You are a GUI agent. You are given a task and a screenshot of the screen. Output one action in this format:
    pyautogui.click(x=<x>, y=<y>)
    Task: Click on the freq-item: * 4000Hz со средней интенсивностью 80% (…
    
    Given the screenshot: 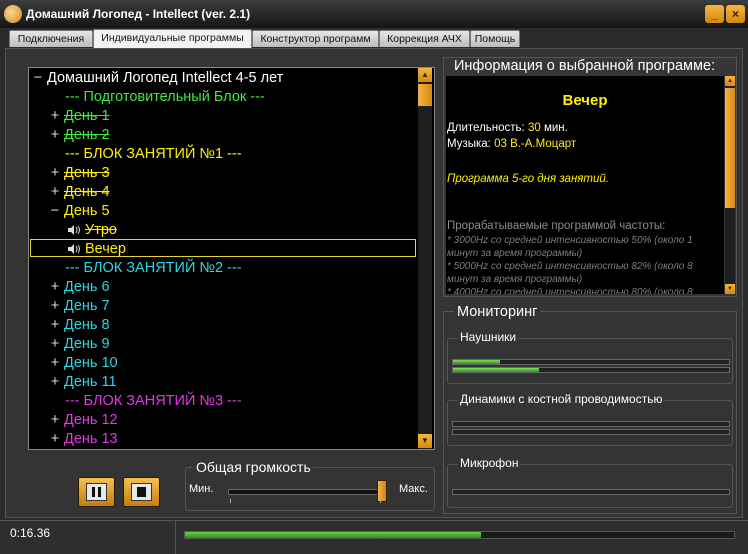 What is the action you would take?
    pyautogui.click(x=570, y=290)
    